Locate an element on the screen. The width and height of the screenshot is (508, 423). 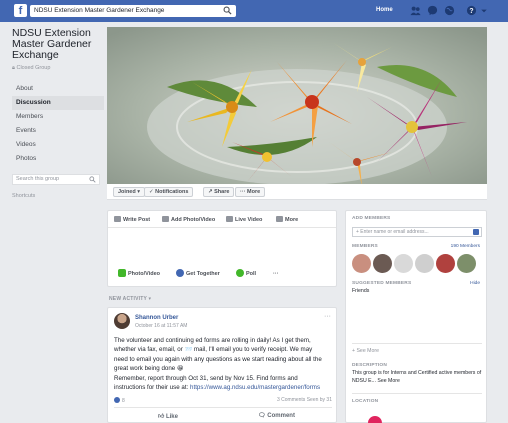
comments-seen-count: 3 Comments Seen by 31 is located at coordinates (304, 400).